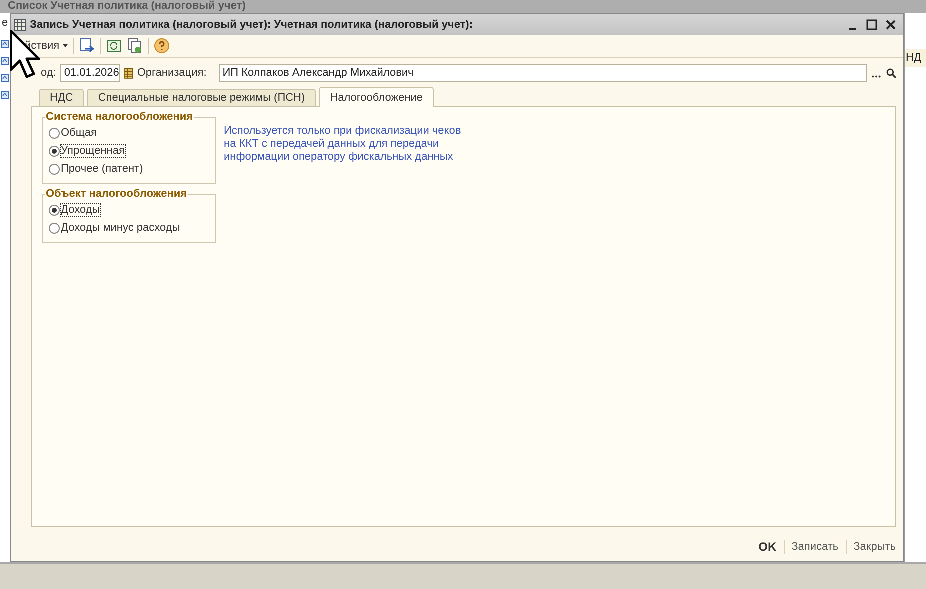 Image resolution: width=926 pixels, height=589 pixels. What do you see at coordinates (463, 6) in the screenshot?
I see `background-window-title: Список Учетная политика (налоговый учет)` at bounding box center [463, 6].